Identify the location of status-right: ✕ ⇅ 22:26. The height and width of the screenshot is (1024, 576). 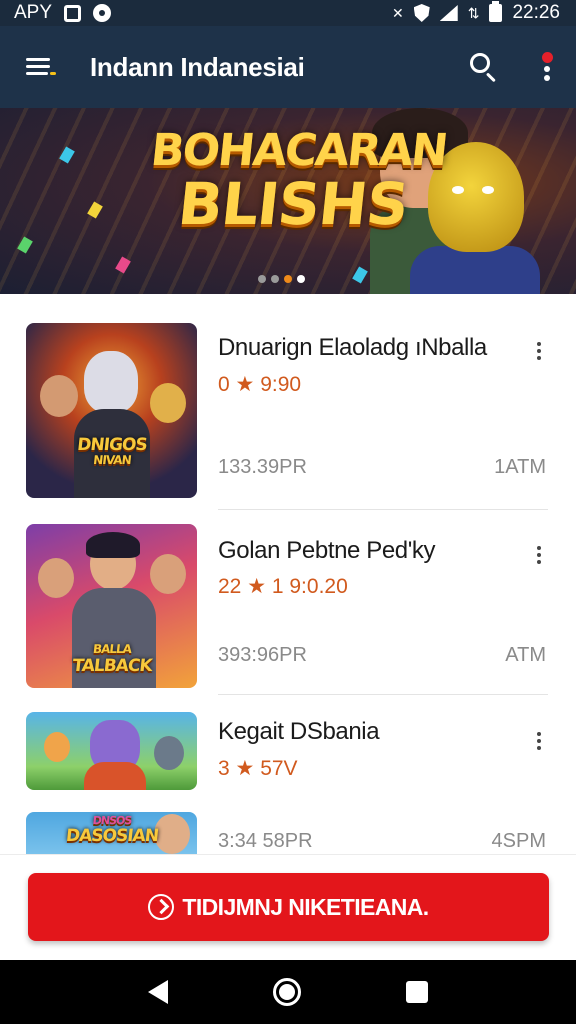
(475, 12).